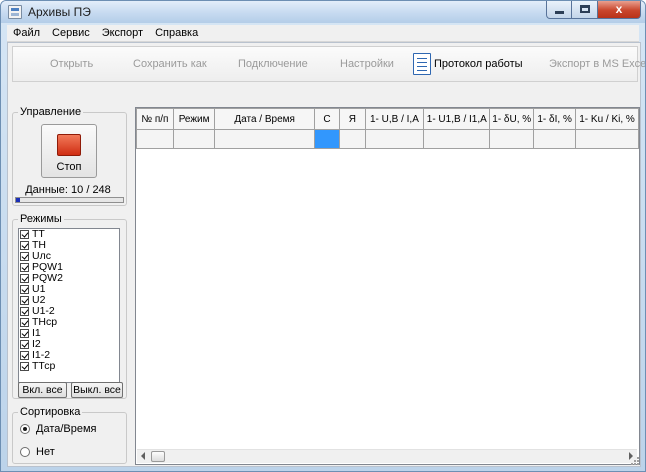 This screenshot has height=472, width=646. I want to click on protocol-button: Протокол работы, so click(478, 64).